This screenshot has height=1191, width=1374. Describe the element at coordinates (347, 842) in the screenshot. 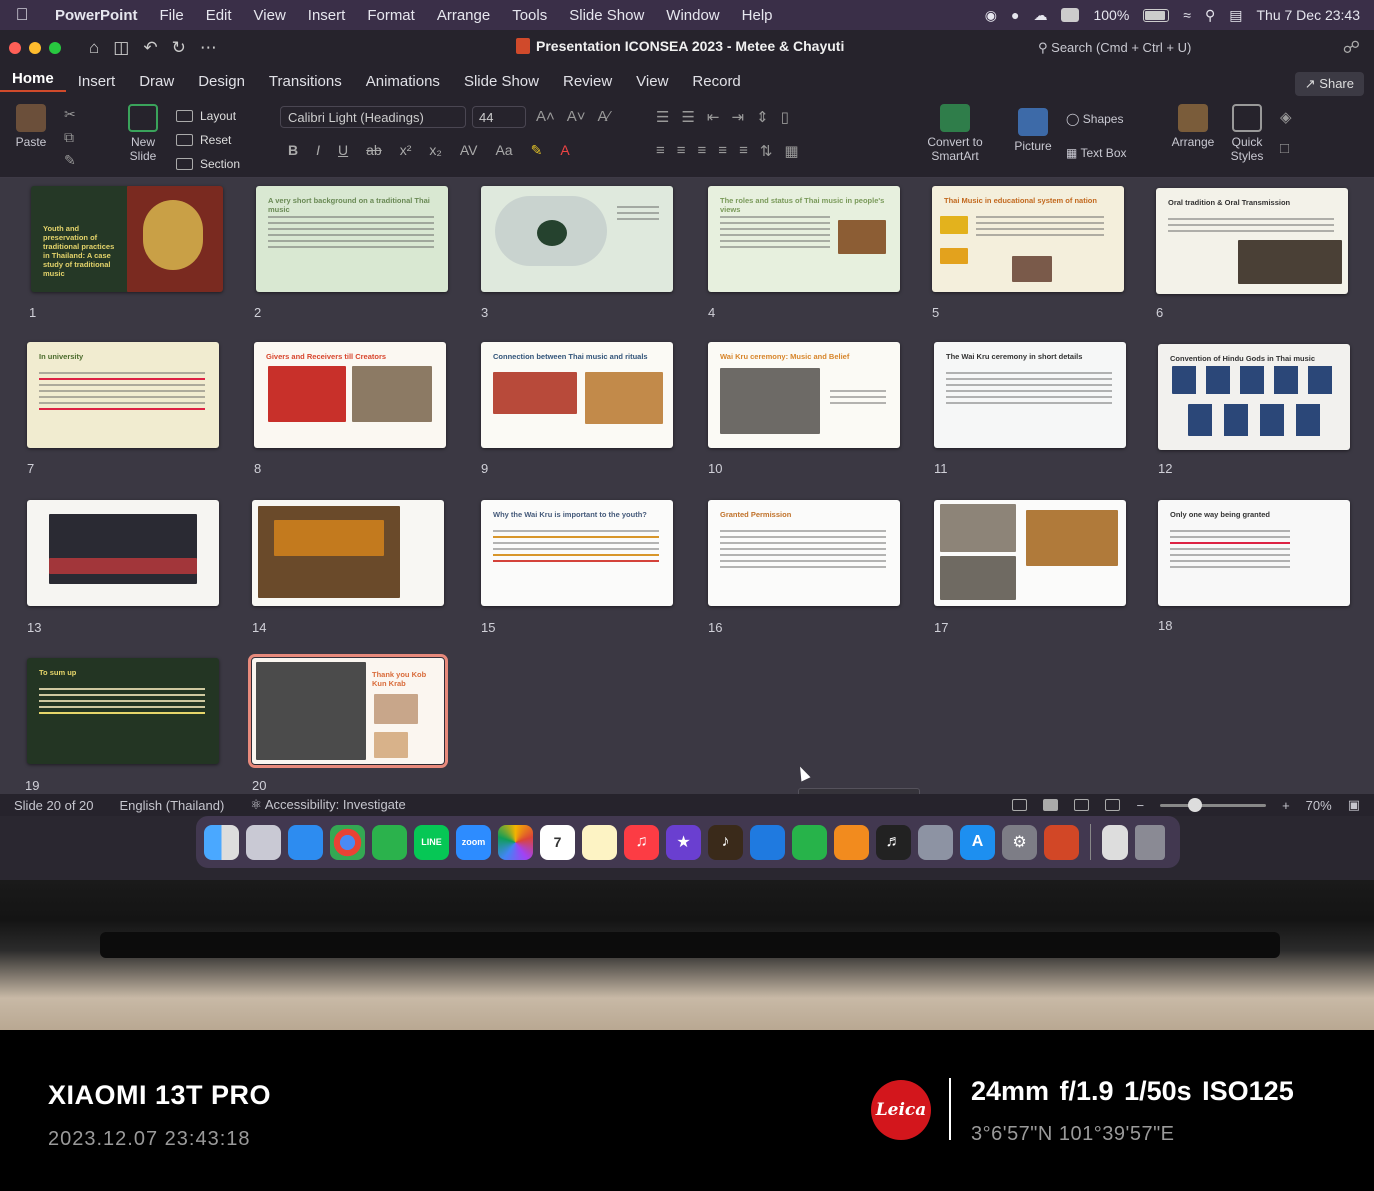

I see `chrome-icon` at that location.